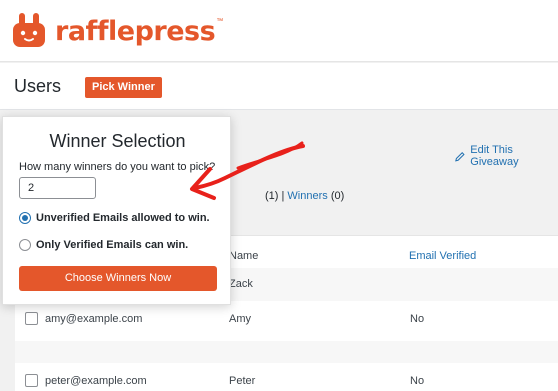  Describe the element at coordinates (118, 278) in the screenshot. I see `choose-winners-button: Choose Winners Now` at that location.